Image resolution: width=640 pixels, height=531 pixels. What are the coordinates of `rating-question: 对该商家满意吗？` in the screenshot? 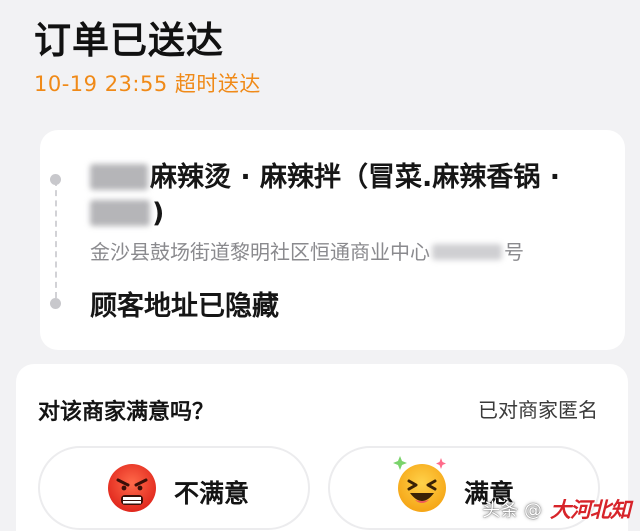 It's located at (126, 412).